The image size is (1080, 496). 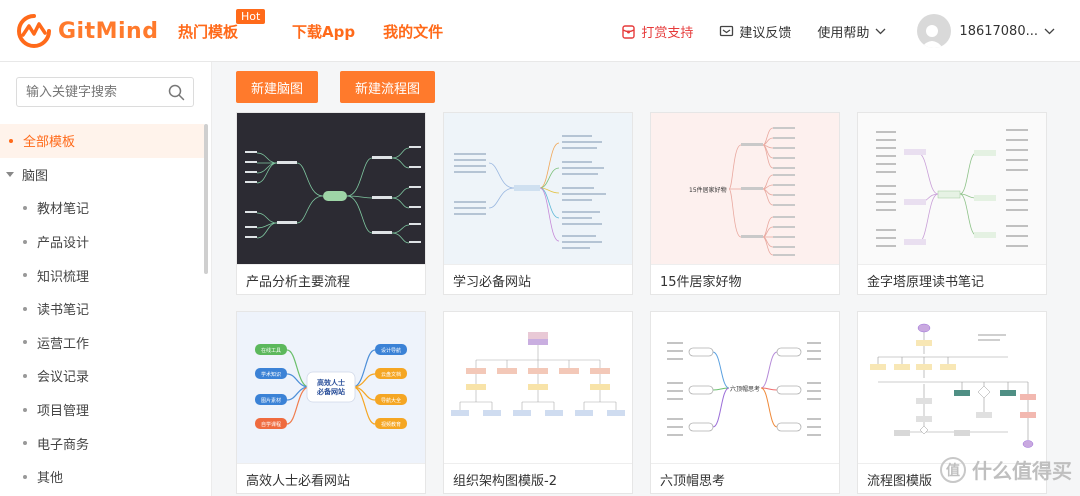 What do you see at coordinates (49, 143) in the screenshot?
I see `category-label: 全部模板` at bounding box center [49, 143].